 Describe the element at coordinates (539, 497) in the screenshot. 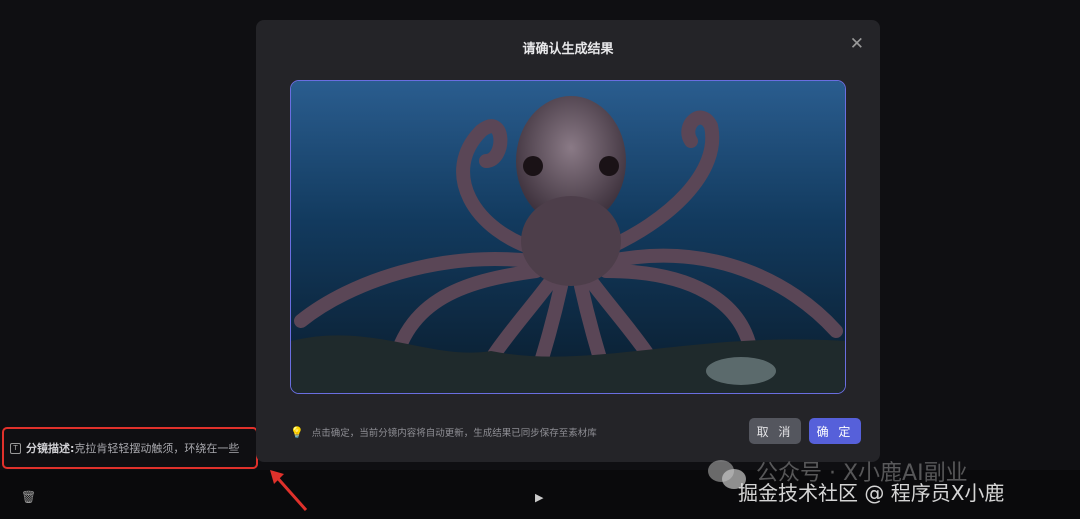

I see `play-icon: ▶` at that location.